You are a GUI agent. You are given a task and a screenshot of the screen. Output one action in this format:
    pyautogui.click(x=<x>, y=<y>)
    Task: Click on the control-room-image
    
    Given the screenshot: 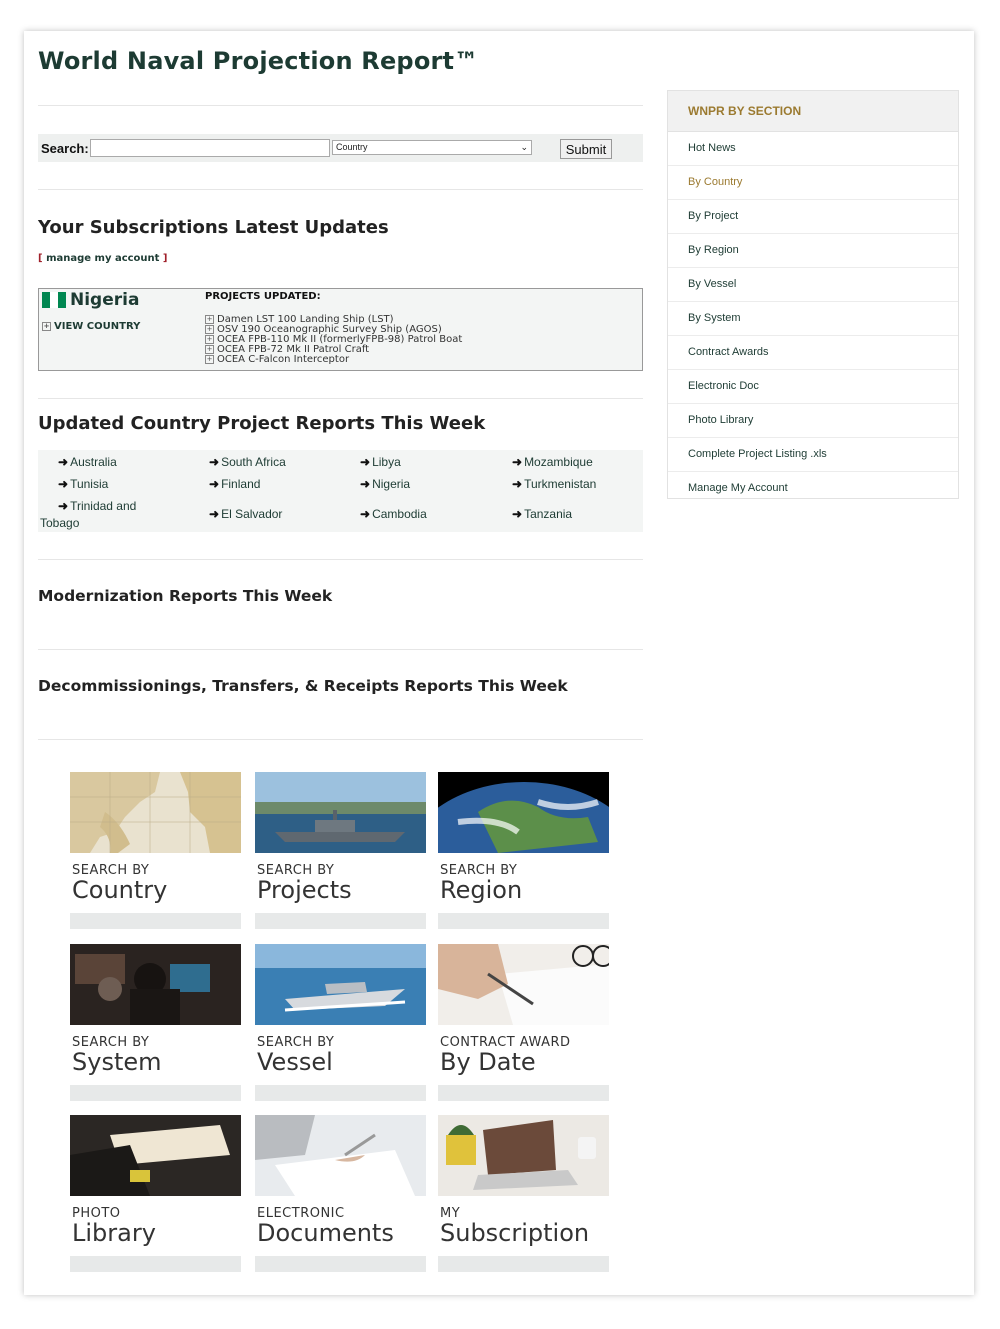 What is the action you would take?
    pyautogui.click(x=155, y=984)
    